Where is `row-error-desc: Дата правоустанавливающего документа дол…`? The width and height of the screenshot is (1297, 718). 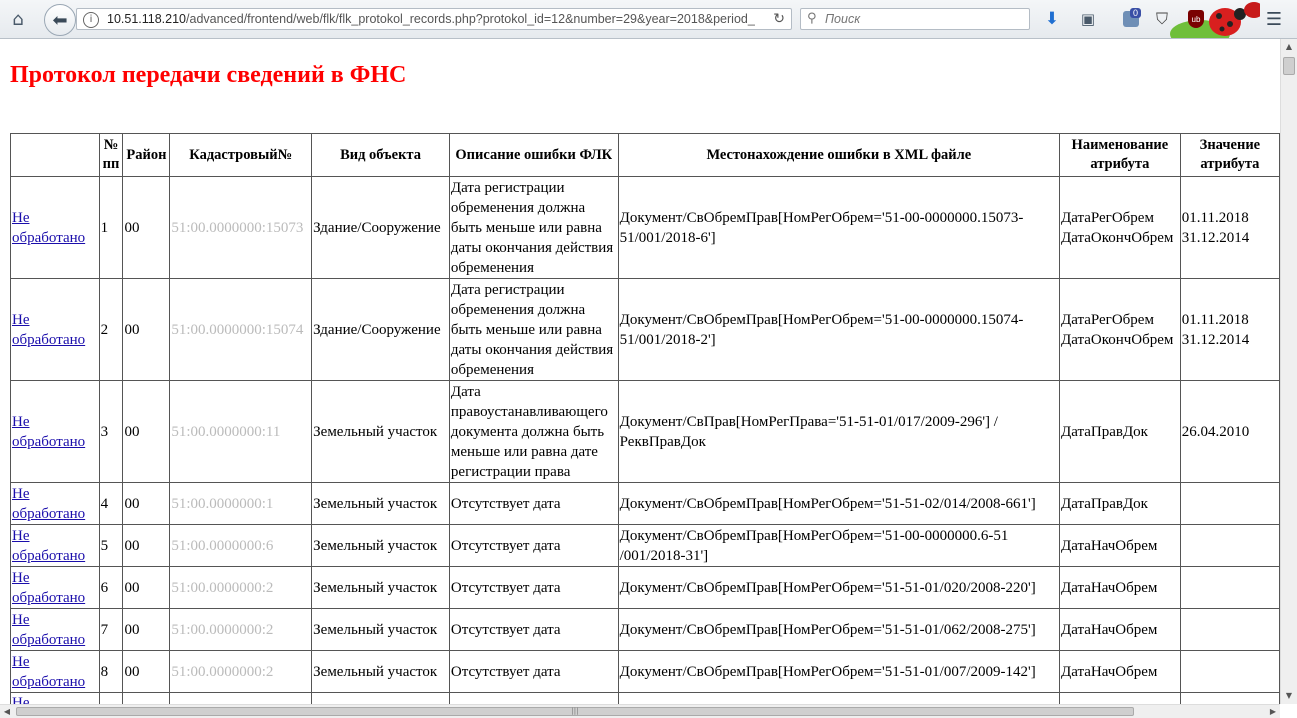 row-error-desc: Дата правоустанавливающего документа дол… is located at coordinates (533, 431).